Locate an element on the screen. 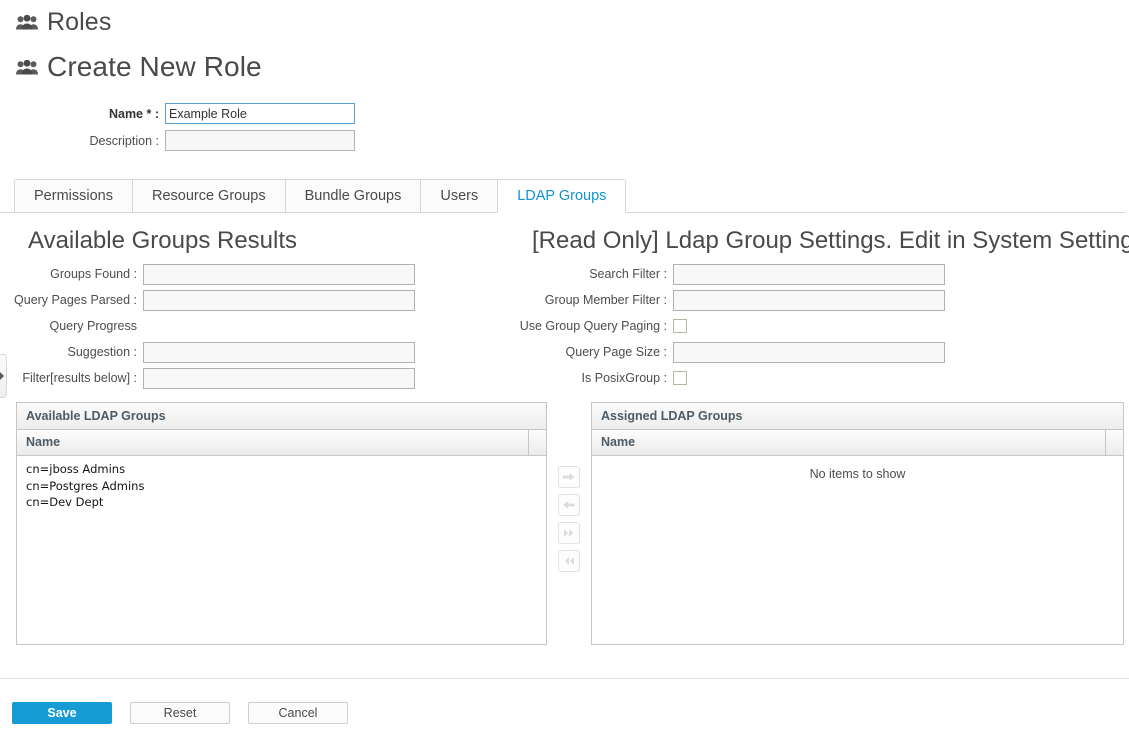 This screenshot has width=1129, height=733. arrow-left-icon is located at coordinates (569, 505).